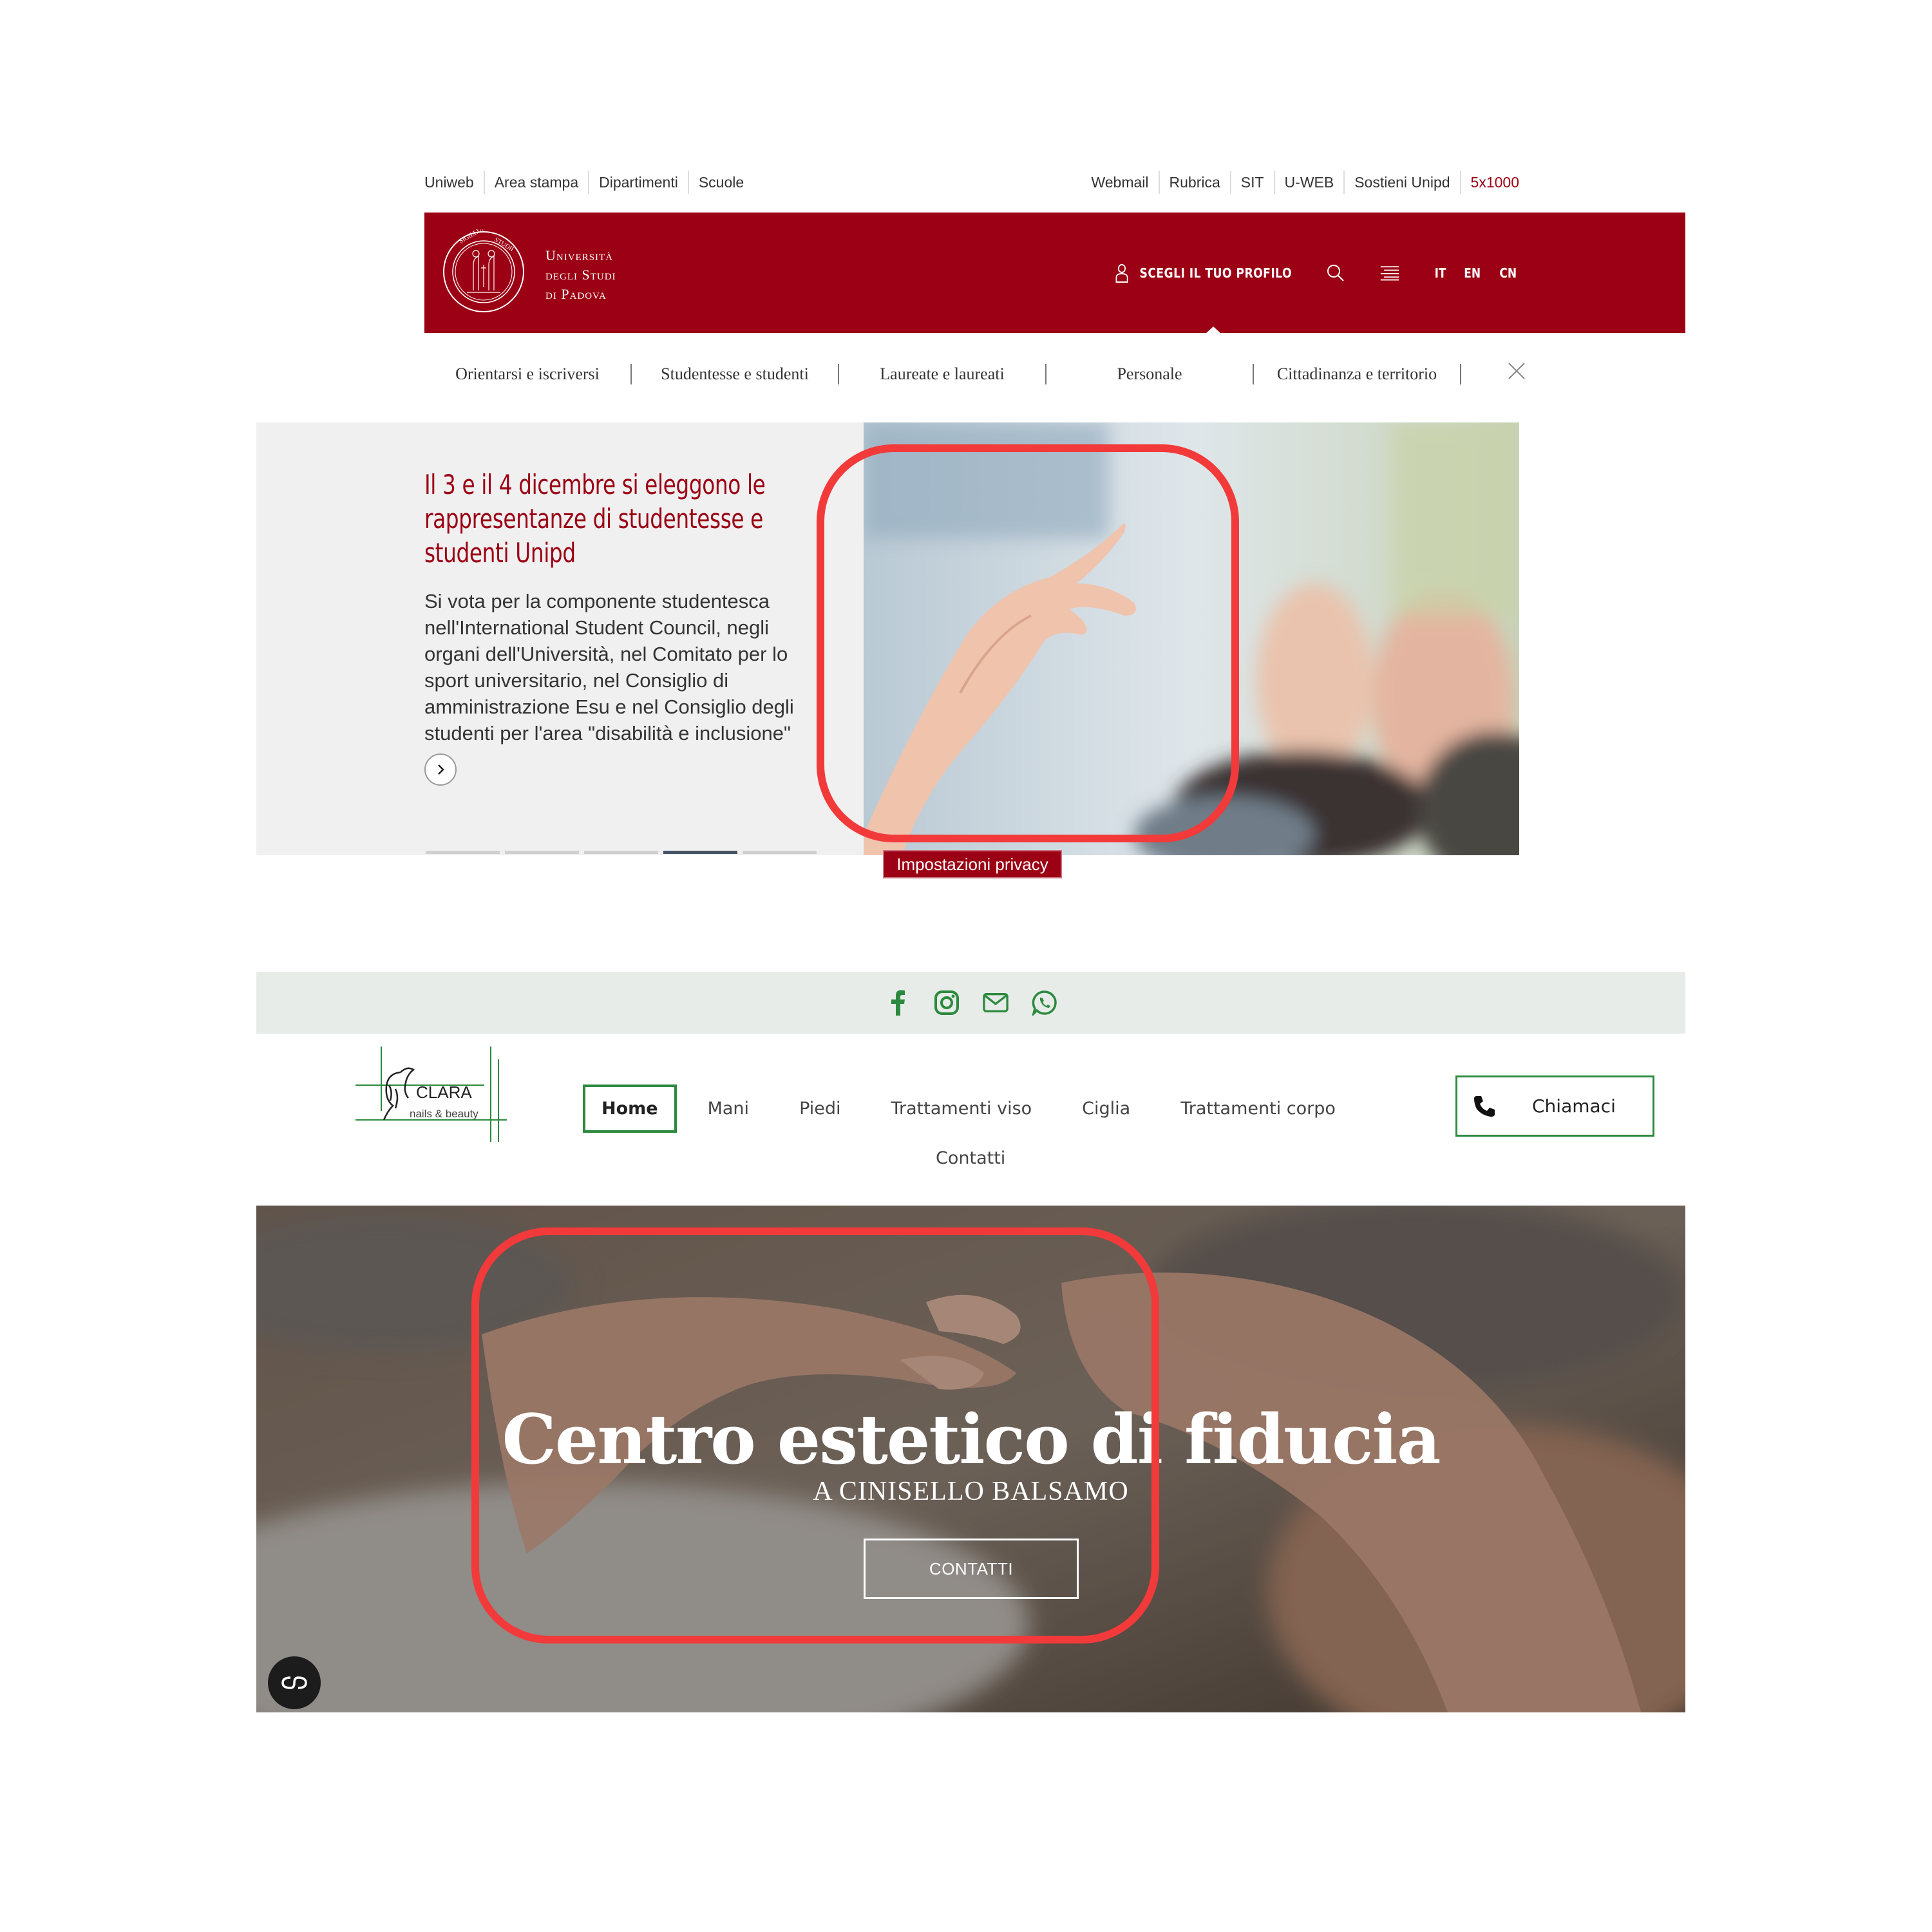  Describe the element at coordinates (947, 1003) in the screenshot. I see `instagram-icon` at that location.